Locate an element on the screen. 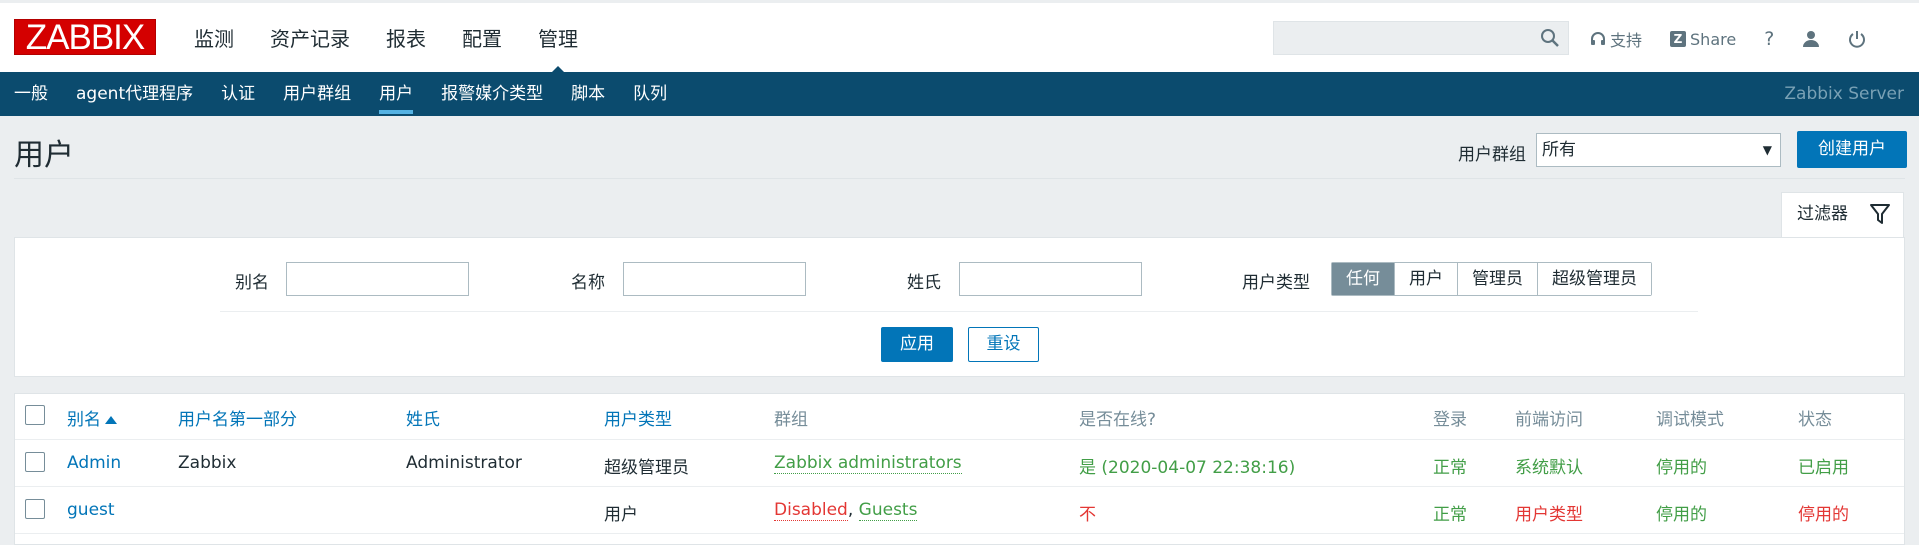 This screenshot has height=545, width=1919. filter-tab-label: 过滤器 is located at coordinates (1822, 214).